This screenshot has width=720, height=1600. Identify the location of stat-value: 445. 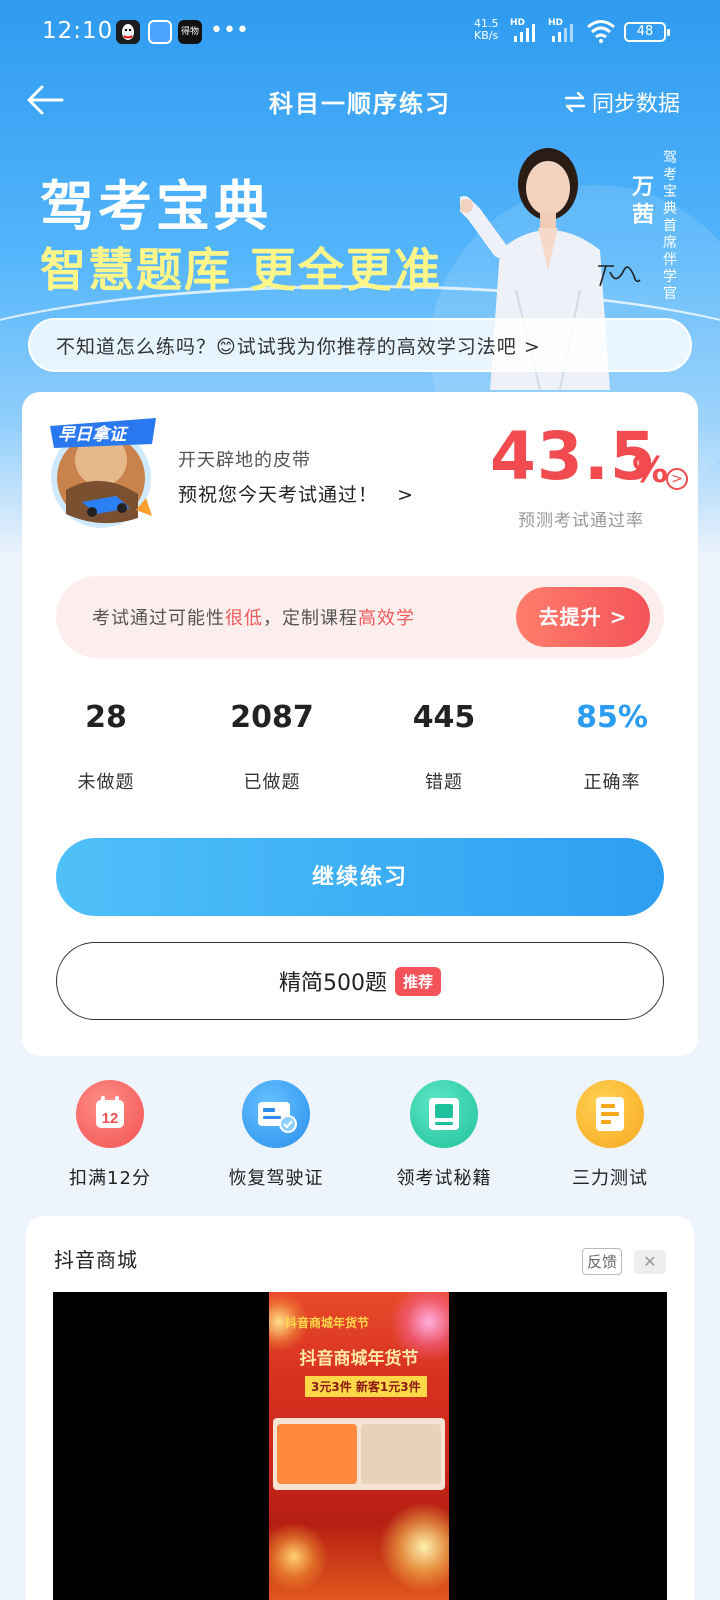
(444, 717).